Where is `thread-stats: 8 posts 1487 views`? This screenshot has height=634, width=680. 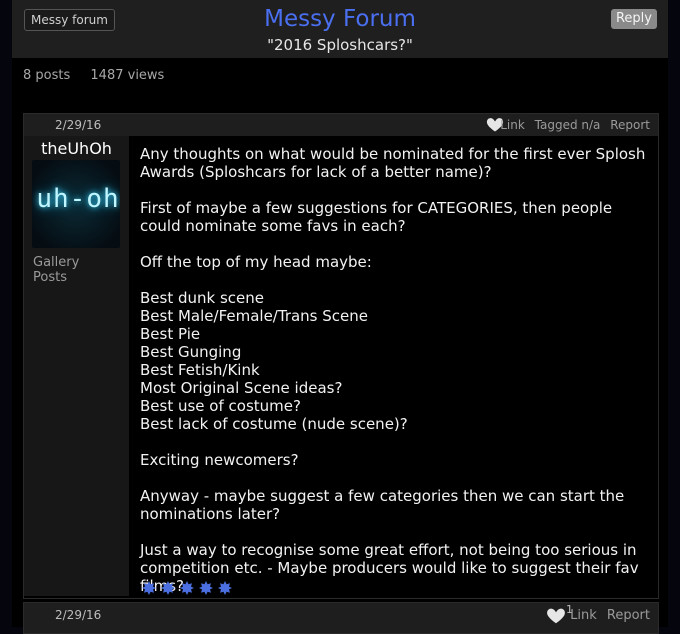 thread-stats: 8 posts 1487 views is located at coordinates (101, 76).